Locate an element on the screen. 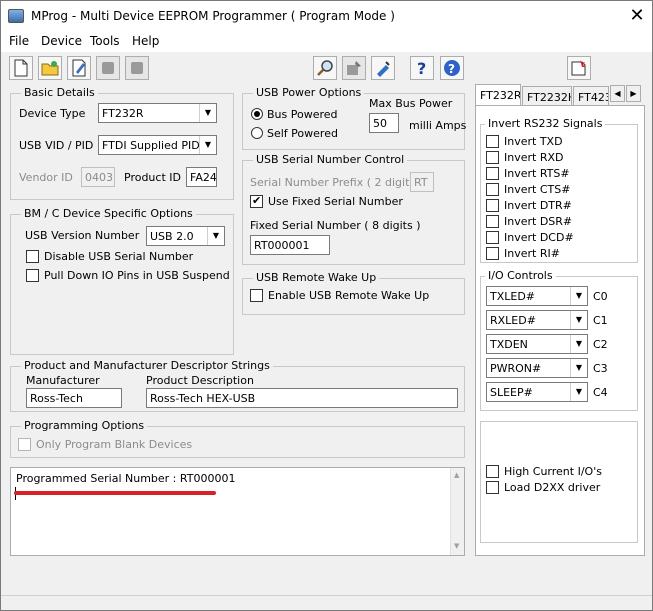 The height and width of the screenshot is (611, 653). search-icon is located at coordinates (325, 68).